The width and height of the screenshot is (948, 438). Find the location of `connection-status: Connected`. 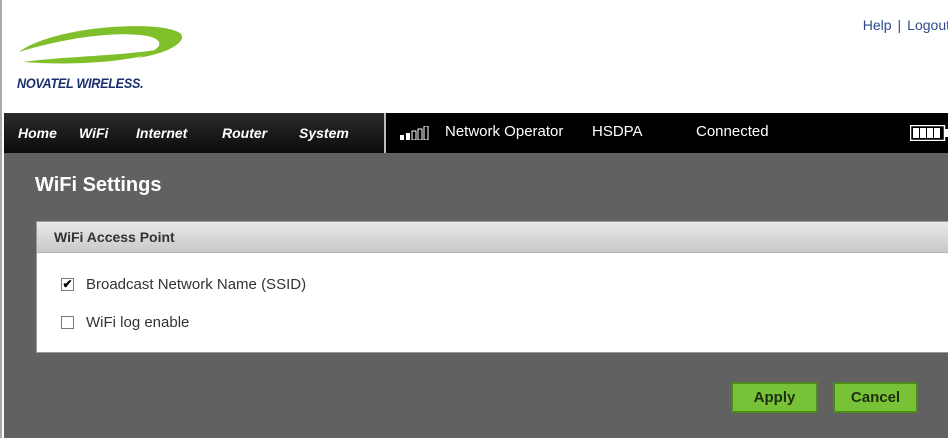

connection-status: Connected is located at coordinates (732, 131).